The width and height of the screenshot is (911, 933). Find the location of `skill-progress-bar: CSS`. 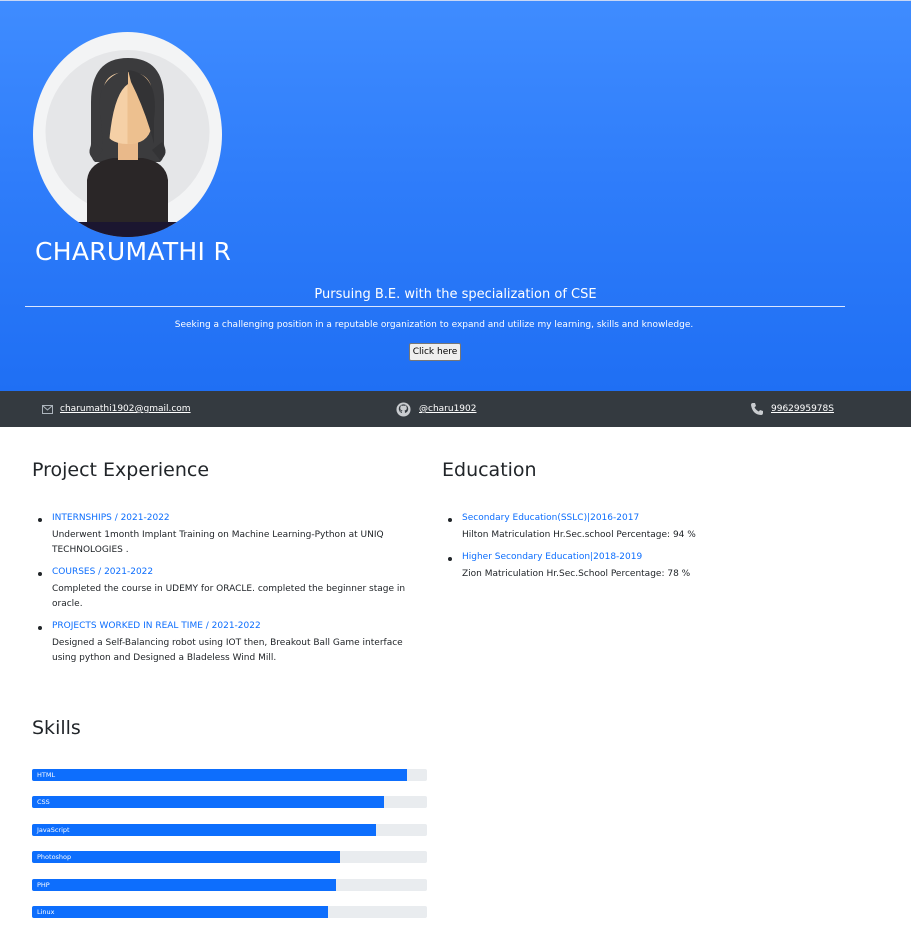

skill-progress-bar: CSS is located at coordinates (229, 802).